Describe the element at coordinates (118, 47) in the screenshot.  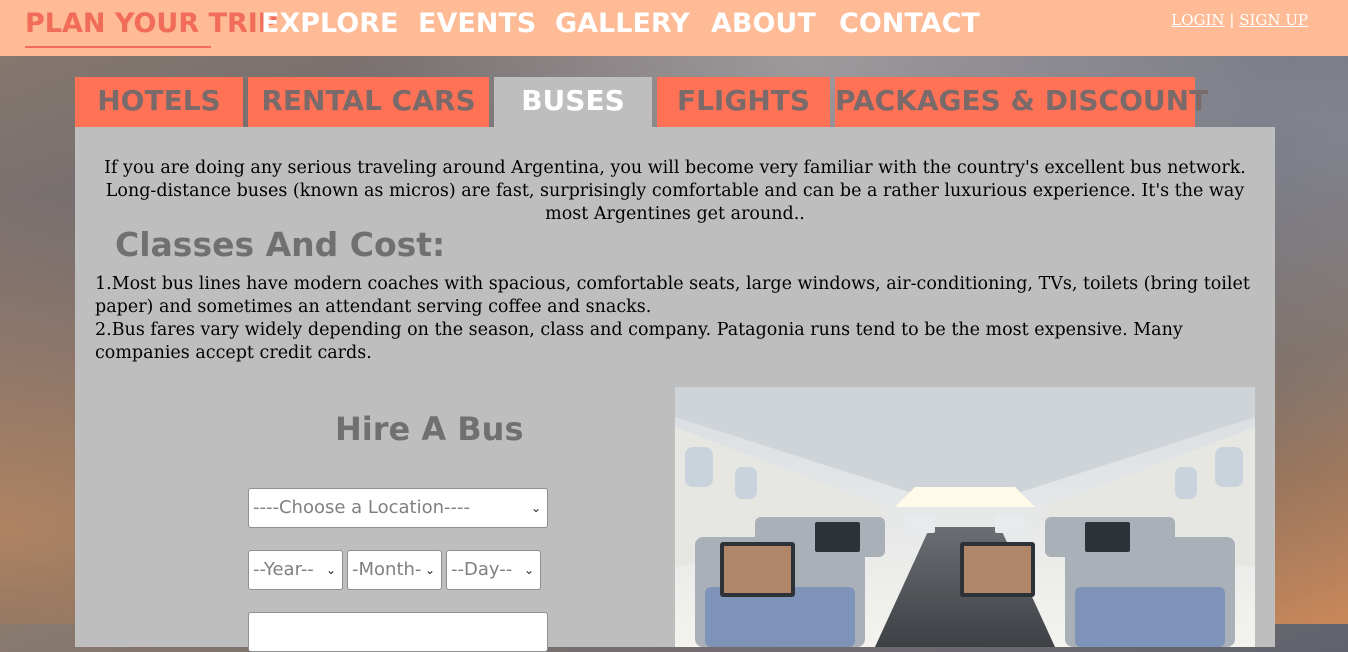
I see `brand-underline` at that location.